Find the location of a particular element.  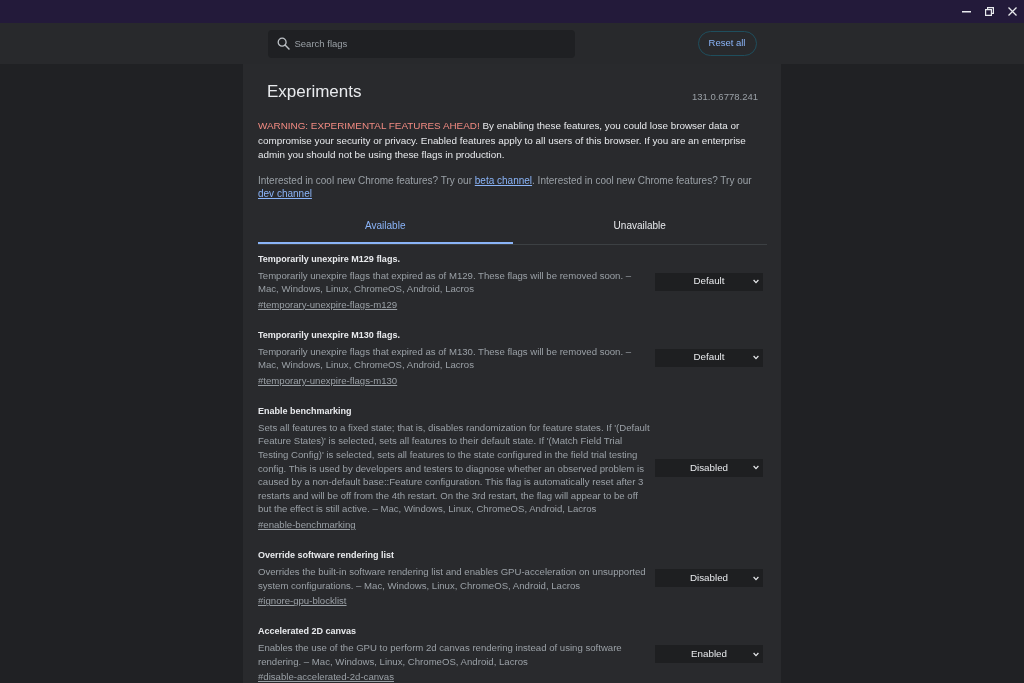

warning-text: WARNING: EXPERIMENTAL FEATURES AHEAD! By enabling these features, you could lose browser data or compromise your security or privacy. Enabled features apply to all users of this browser. If you are an enterprise admin you should not be using these flags in production. is located at coordinates (502, 140).